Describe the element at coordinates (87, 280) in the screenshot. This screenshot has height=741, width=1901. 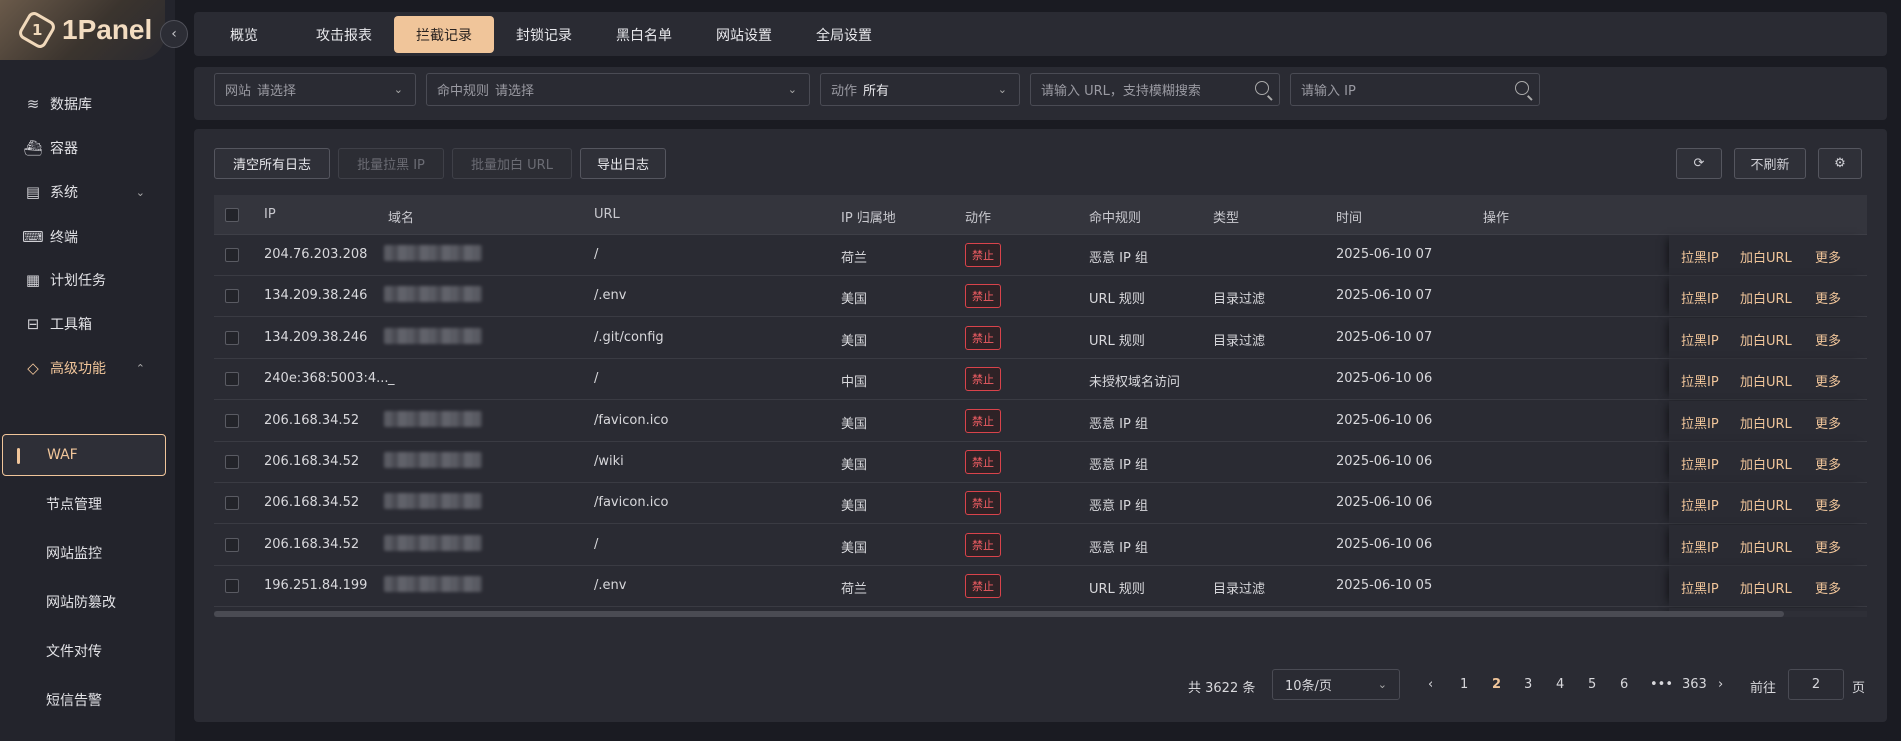
I see `sidebar-item-calendar: ▦ 计划任务` at that location.